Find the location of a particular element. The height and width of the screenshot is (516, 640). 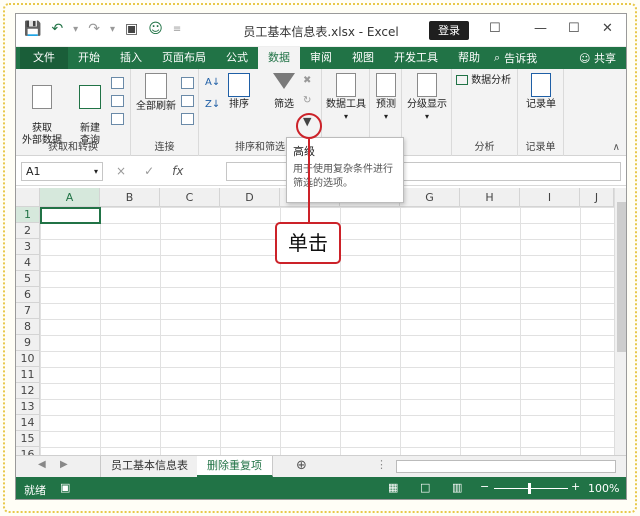

collapse-ribbon-icon: ∧ is located at coordinates (616, 147).